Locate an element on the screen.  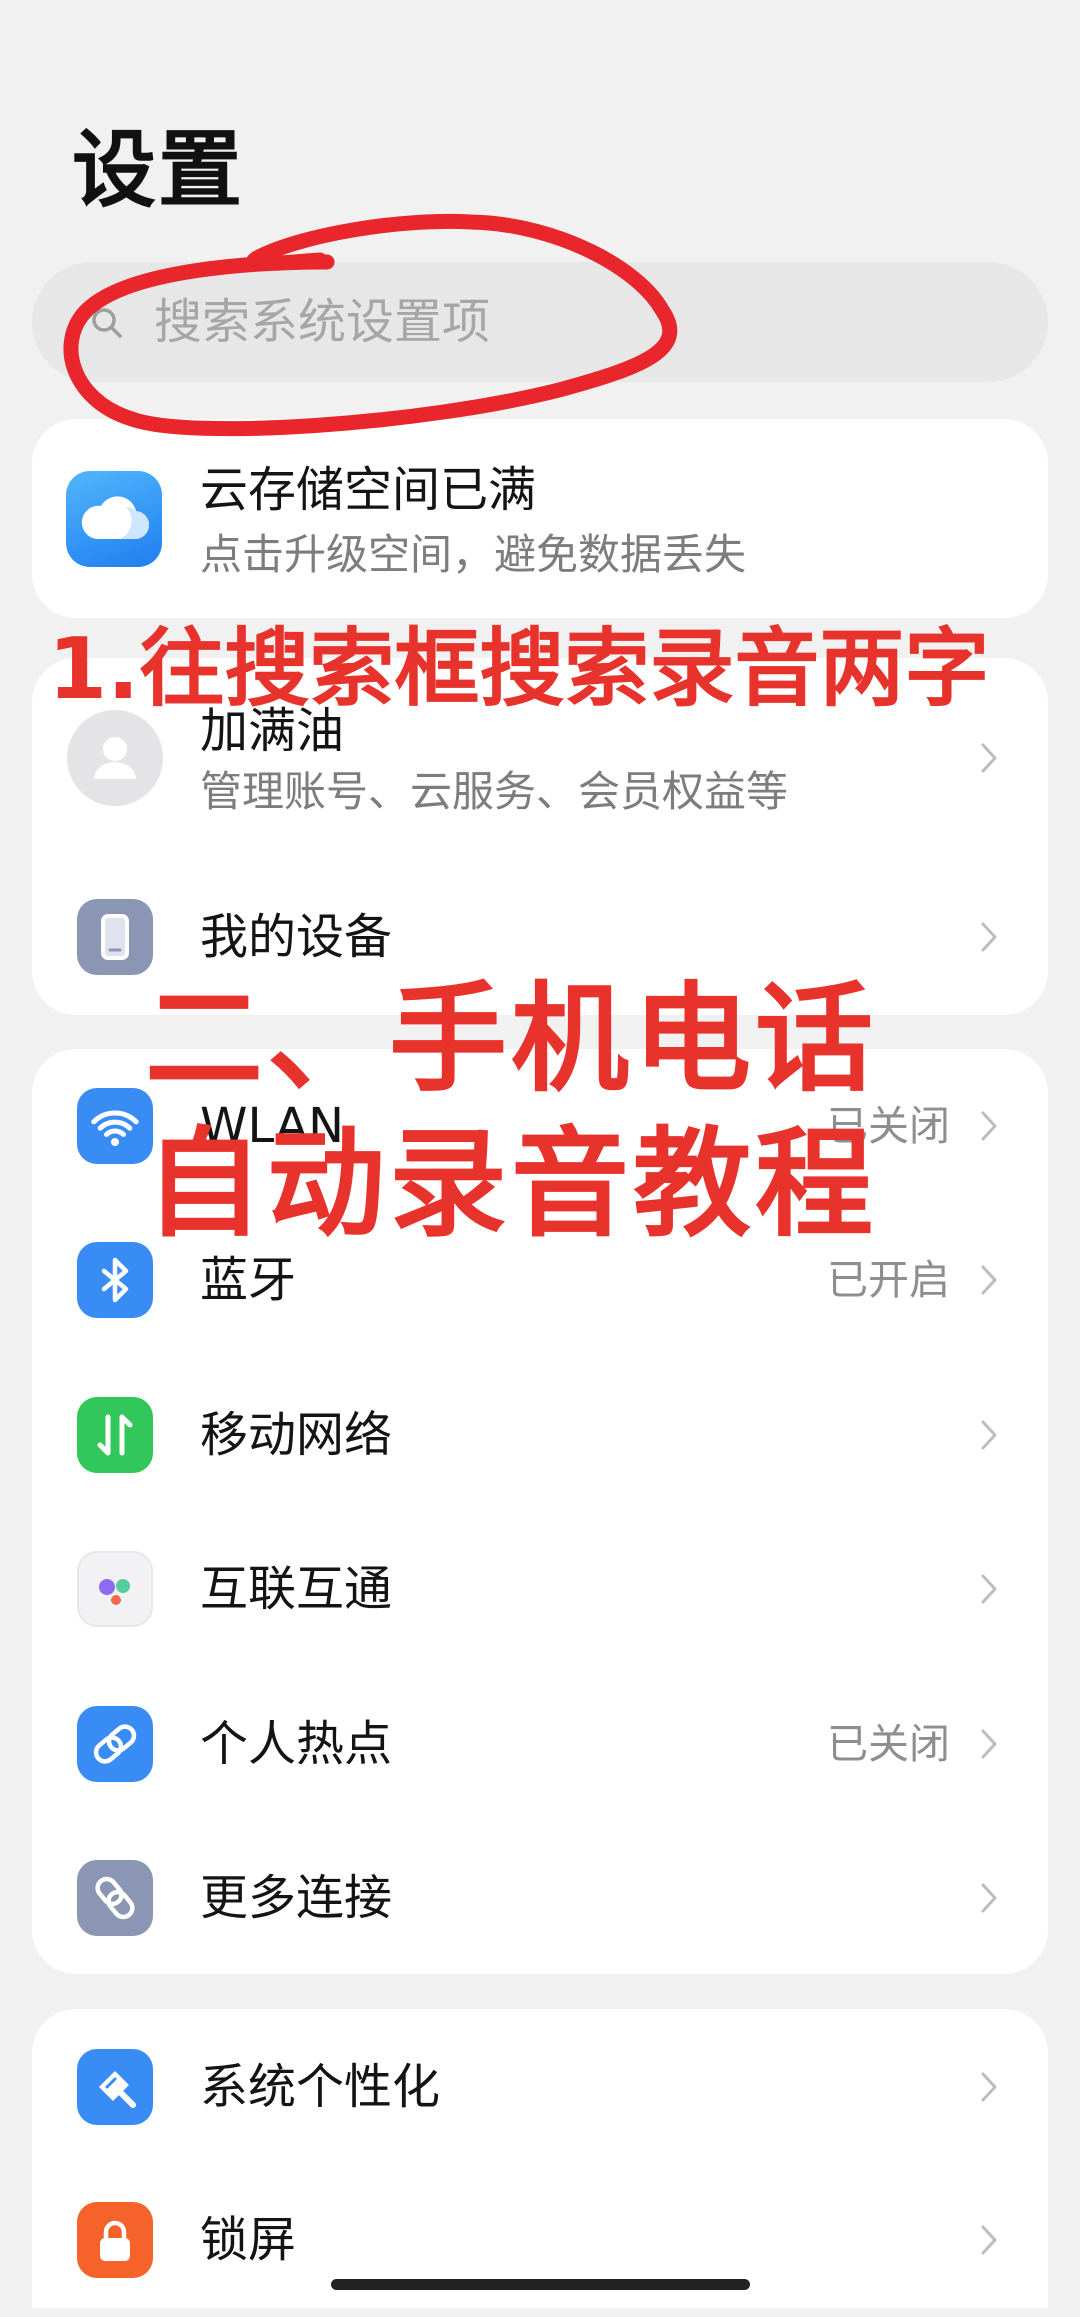
settings-item-hotspot: 个人热点 已关闭 is located at coordinates (540, 1744).